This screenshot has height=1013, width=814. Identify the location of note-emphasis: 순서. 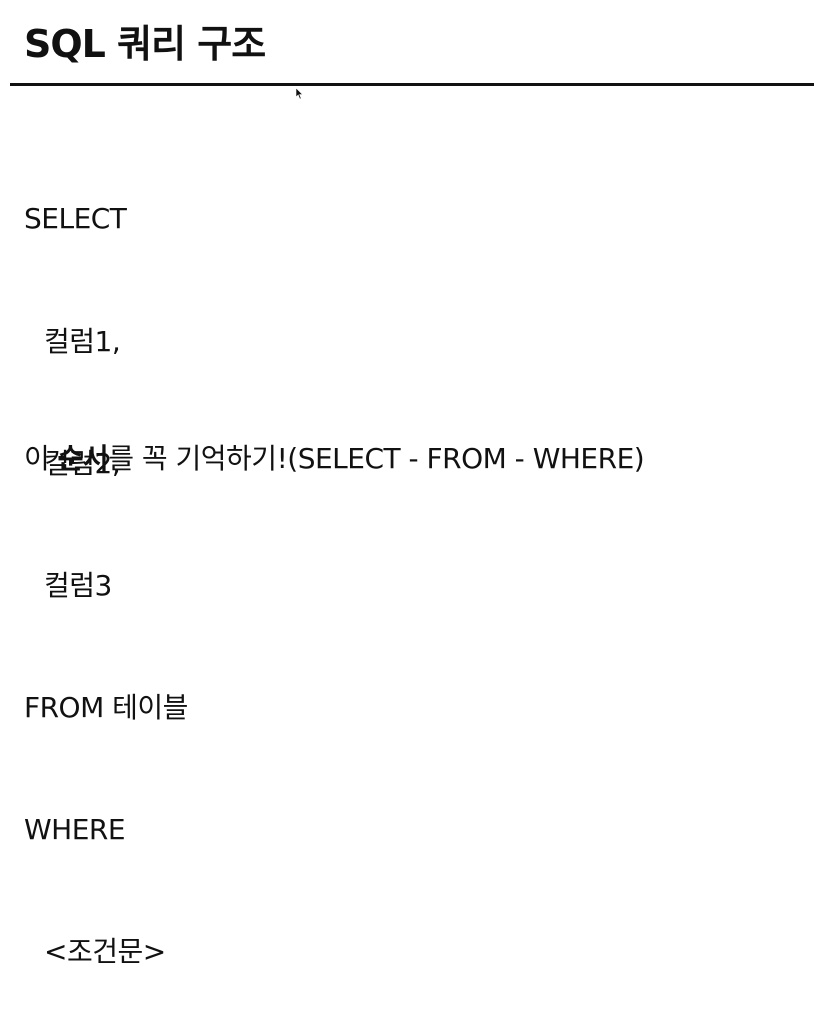
(83, 458).